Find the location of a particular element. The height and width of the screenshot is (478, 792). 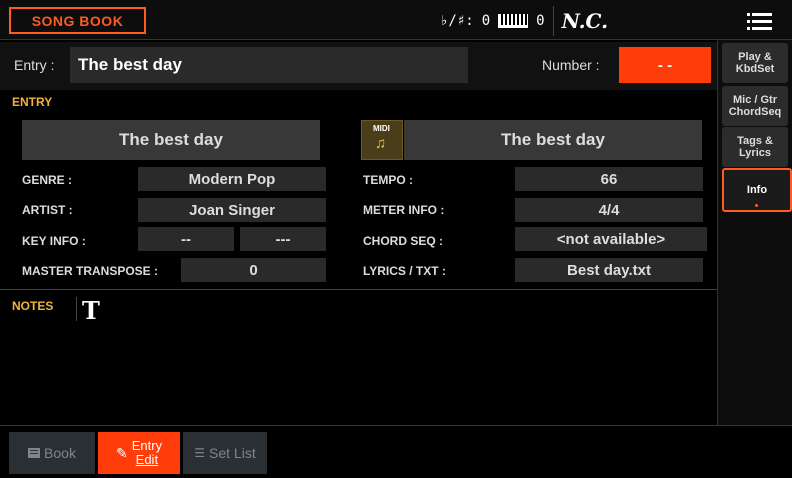

status-area: ♭/♯: 0 0 N.C. is located at coordinates (524, 21).